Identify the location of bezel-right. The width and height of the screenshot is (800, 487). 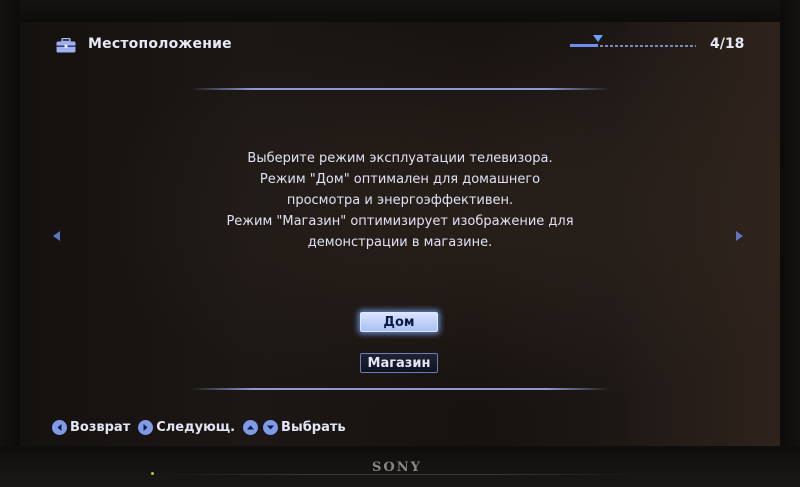
(790, 243).